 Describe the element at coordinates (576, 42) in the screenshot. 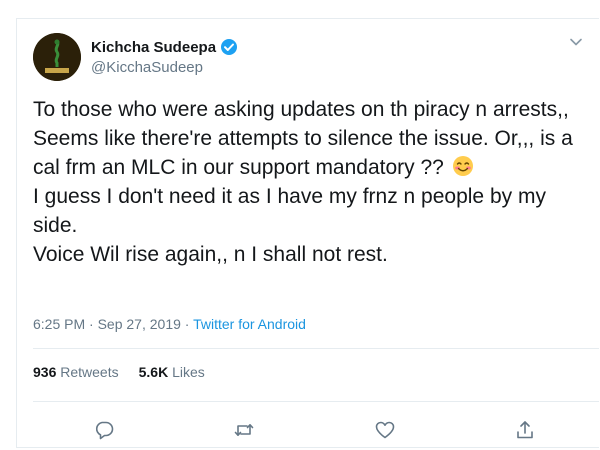

I see `chevron-down-icon` at that location.